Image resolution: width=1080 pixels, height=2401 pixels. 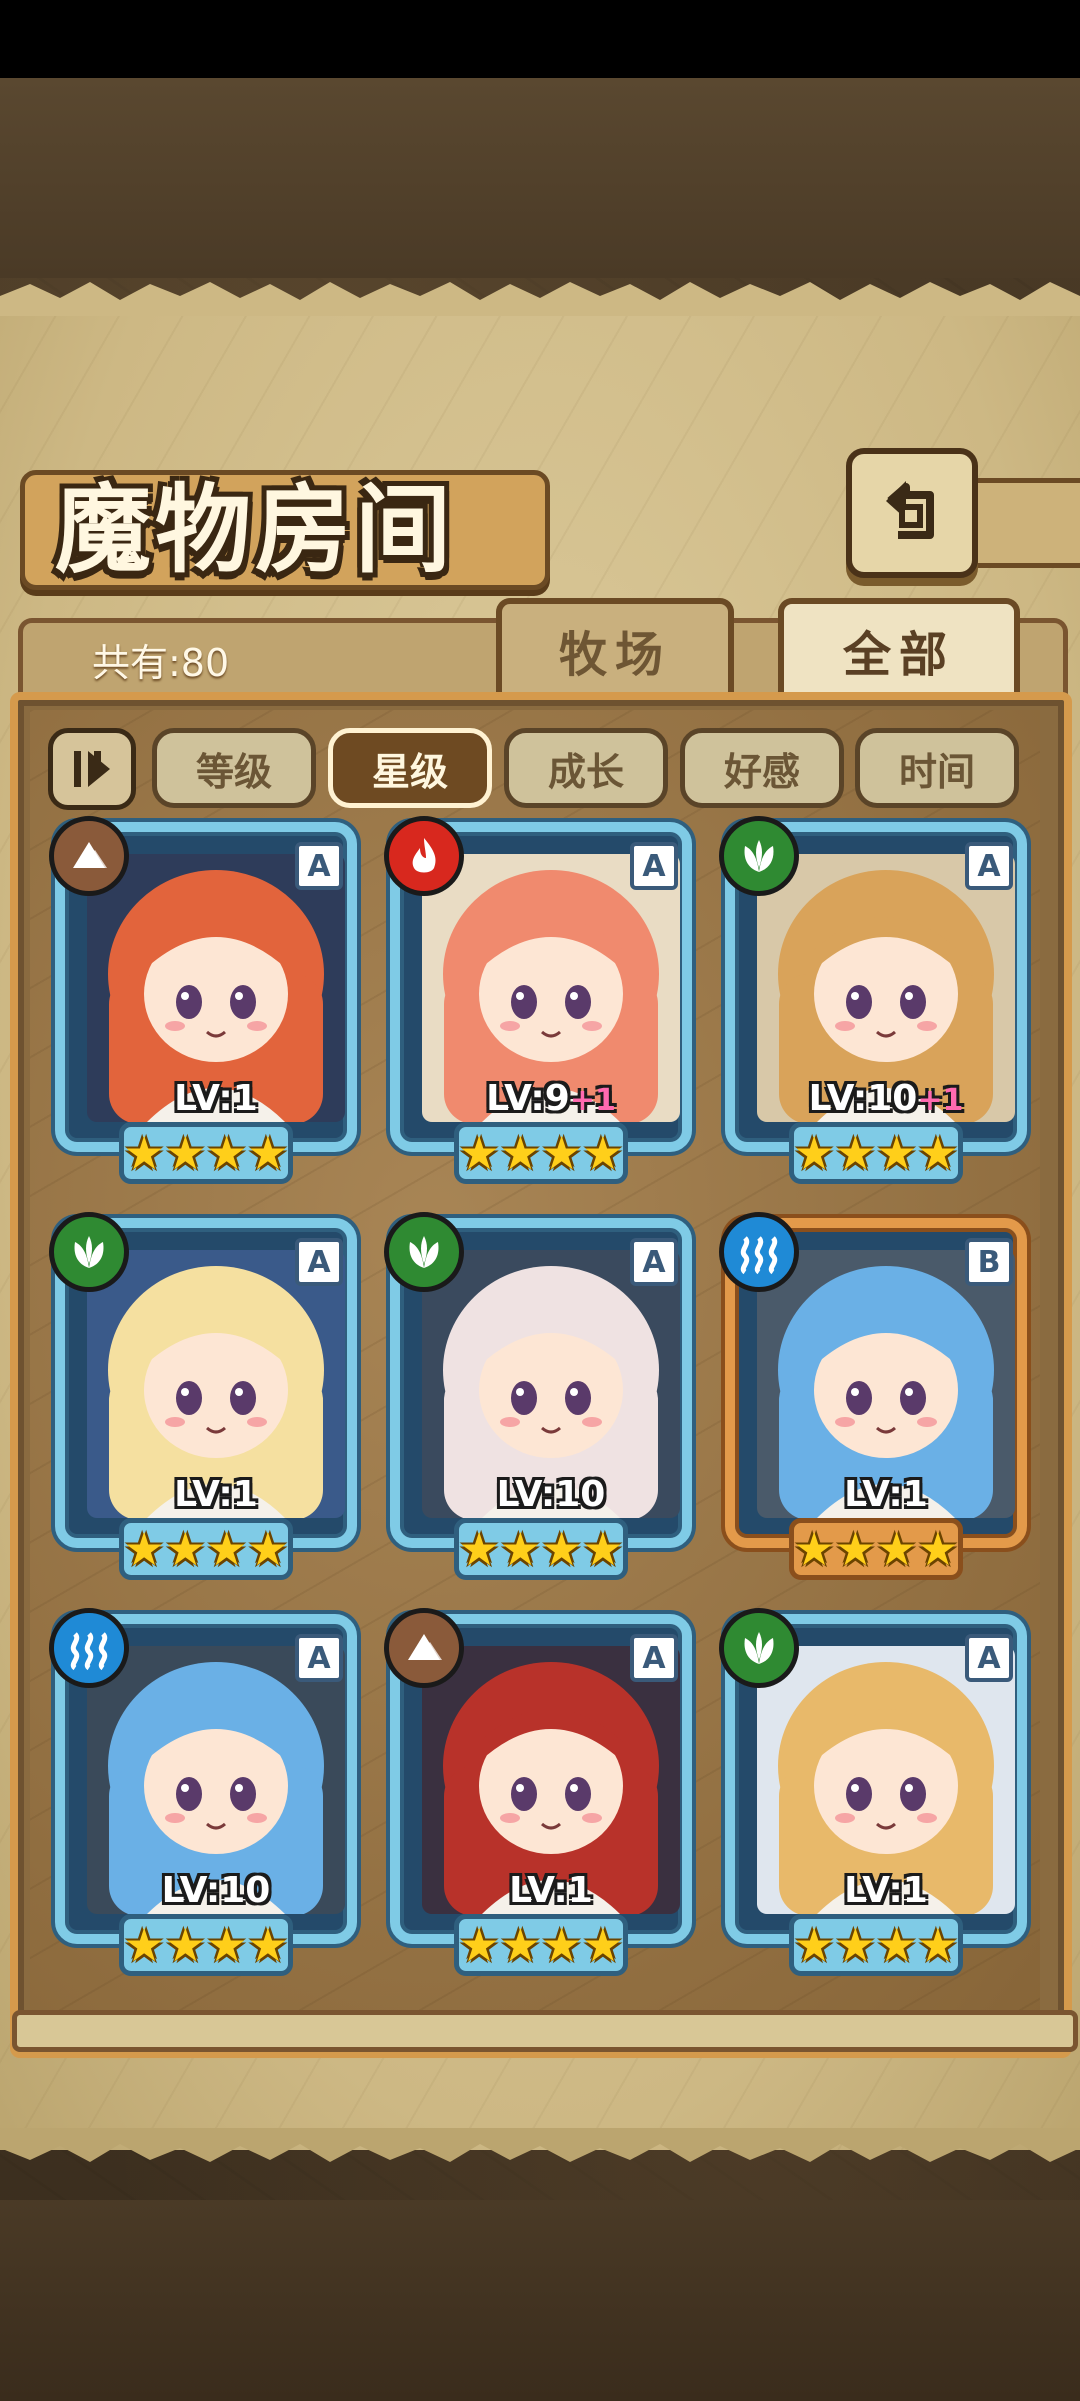 I want to click on return-icon, so click(x=910, y=510).